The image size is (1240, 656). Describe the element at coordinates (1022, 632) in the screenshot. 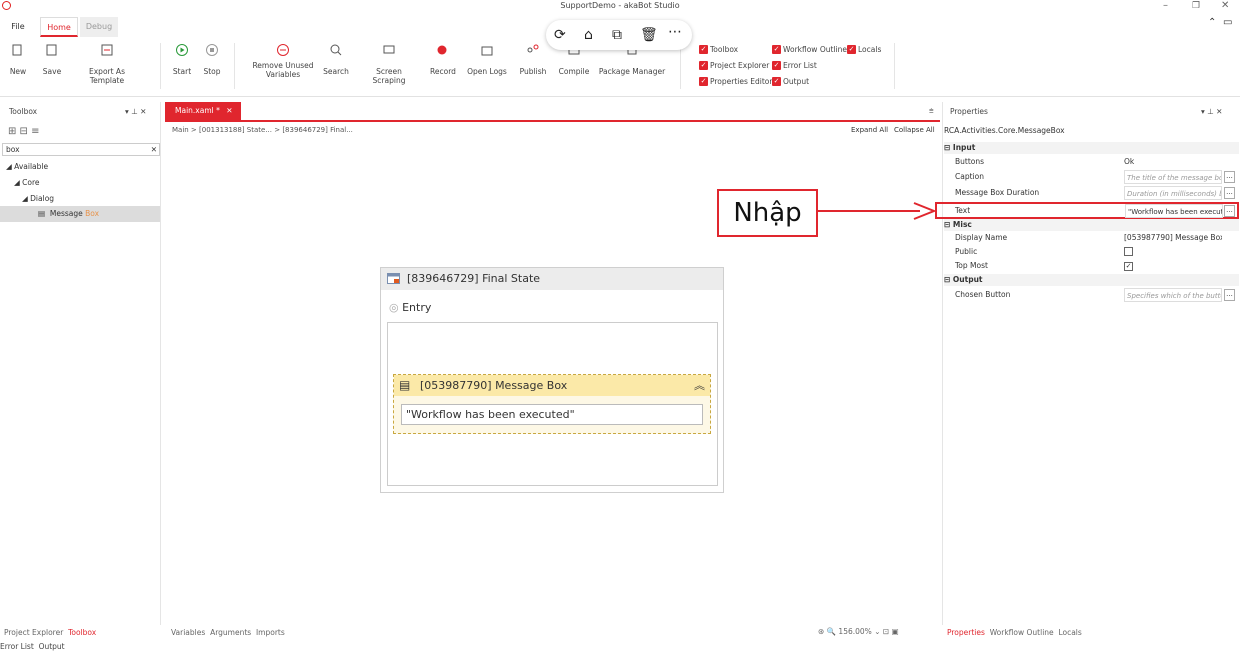

I see `tab-workflow-outline: Workflow Outline` at that location.